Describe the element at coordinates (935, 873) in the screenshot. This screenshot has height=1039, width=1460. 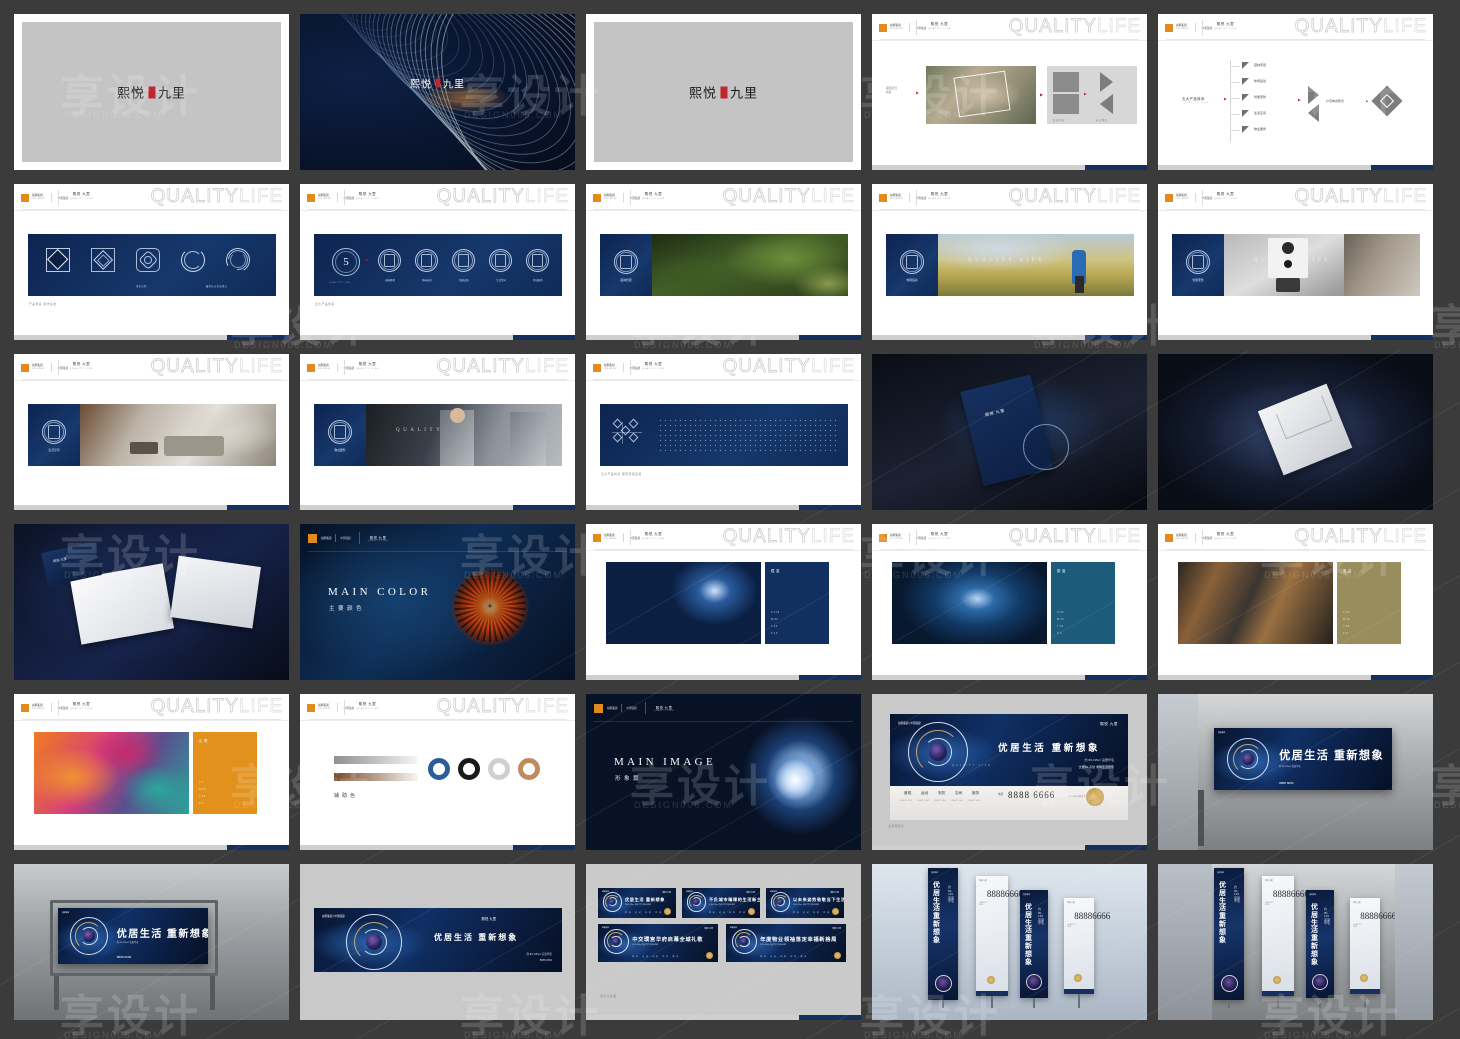
I see `flag-logo: 旭辉集团` at that location.